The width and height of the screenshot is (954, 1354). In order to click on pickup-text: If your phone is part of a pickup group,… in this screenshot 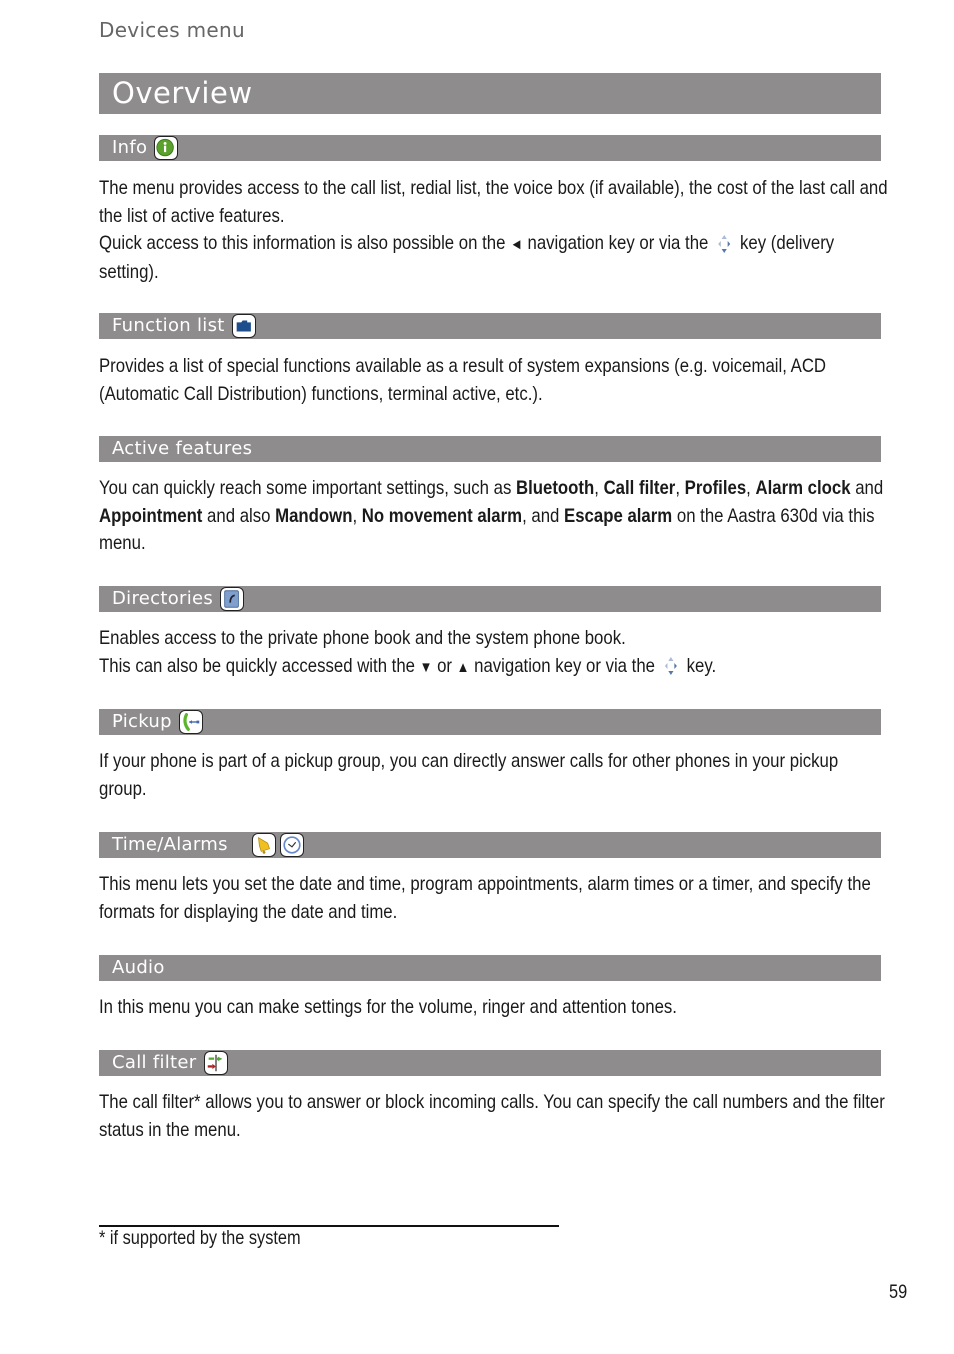, I will do `click(469, 775)`.